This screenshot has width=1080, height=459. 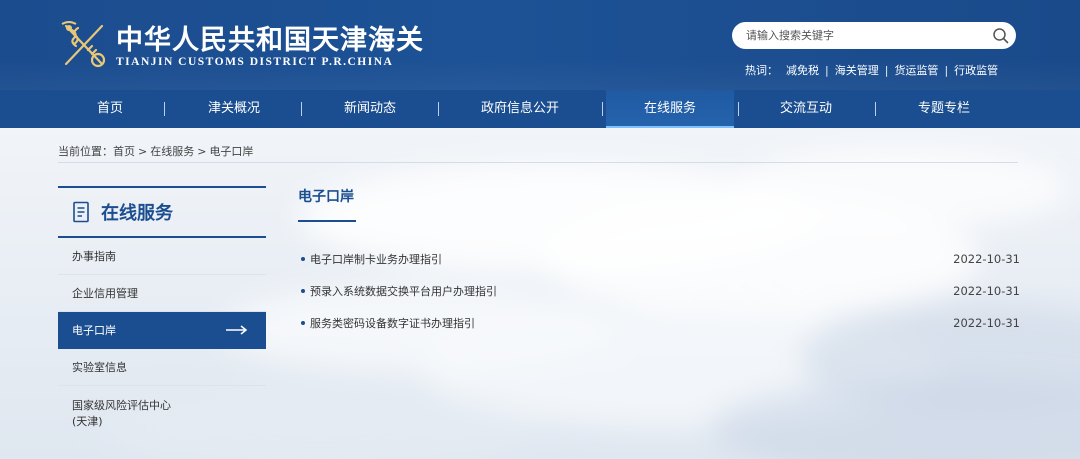 What do you see at coordinates (137, 213) in the screenshot?
I see `sidebar-title: 在线服务` at bounding box center [137, 213].